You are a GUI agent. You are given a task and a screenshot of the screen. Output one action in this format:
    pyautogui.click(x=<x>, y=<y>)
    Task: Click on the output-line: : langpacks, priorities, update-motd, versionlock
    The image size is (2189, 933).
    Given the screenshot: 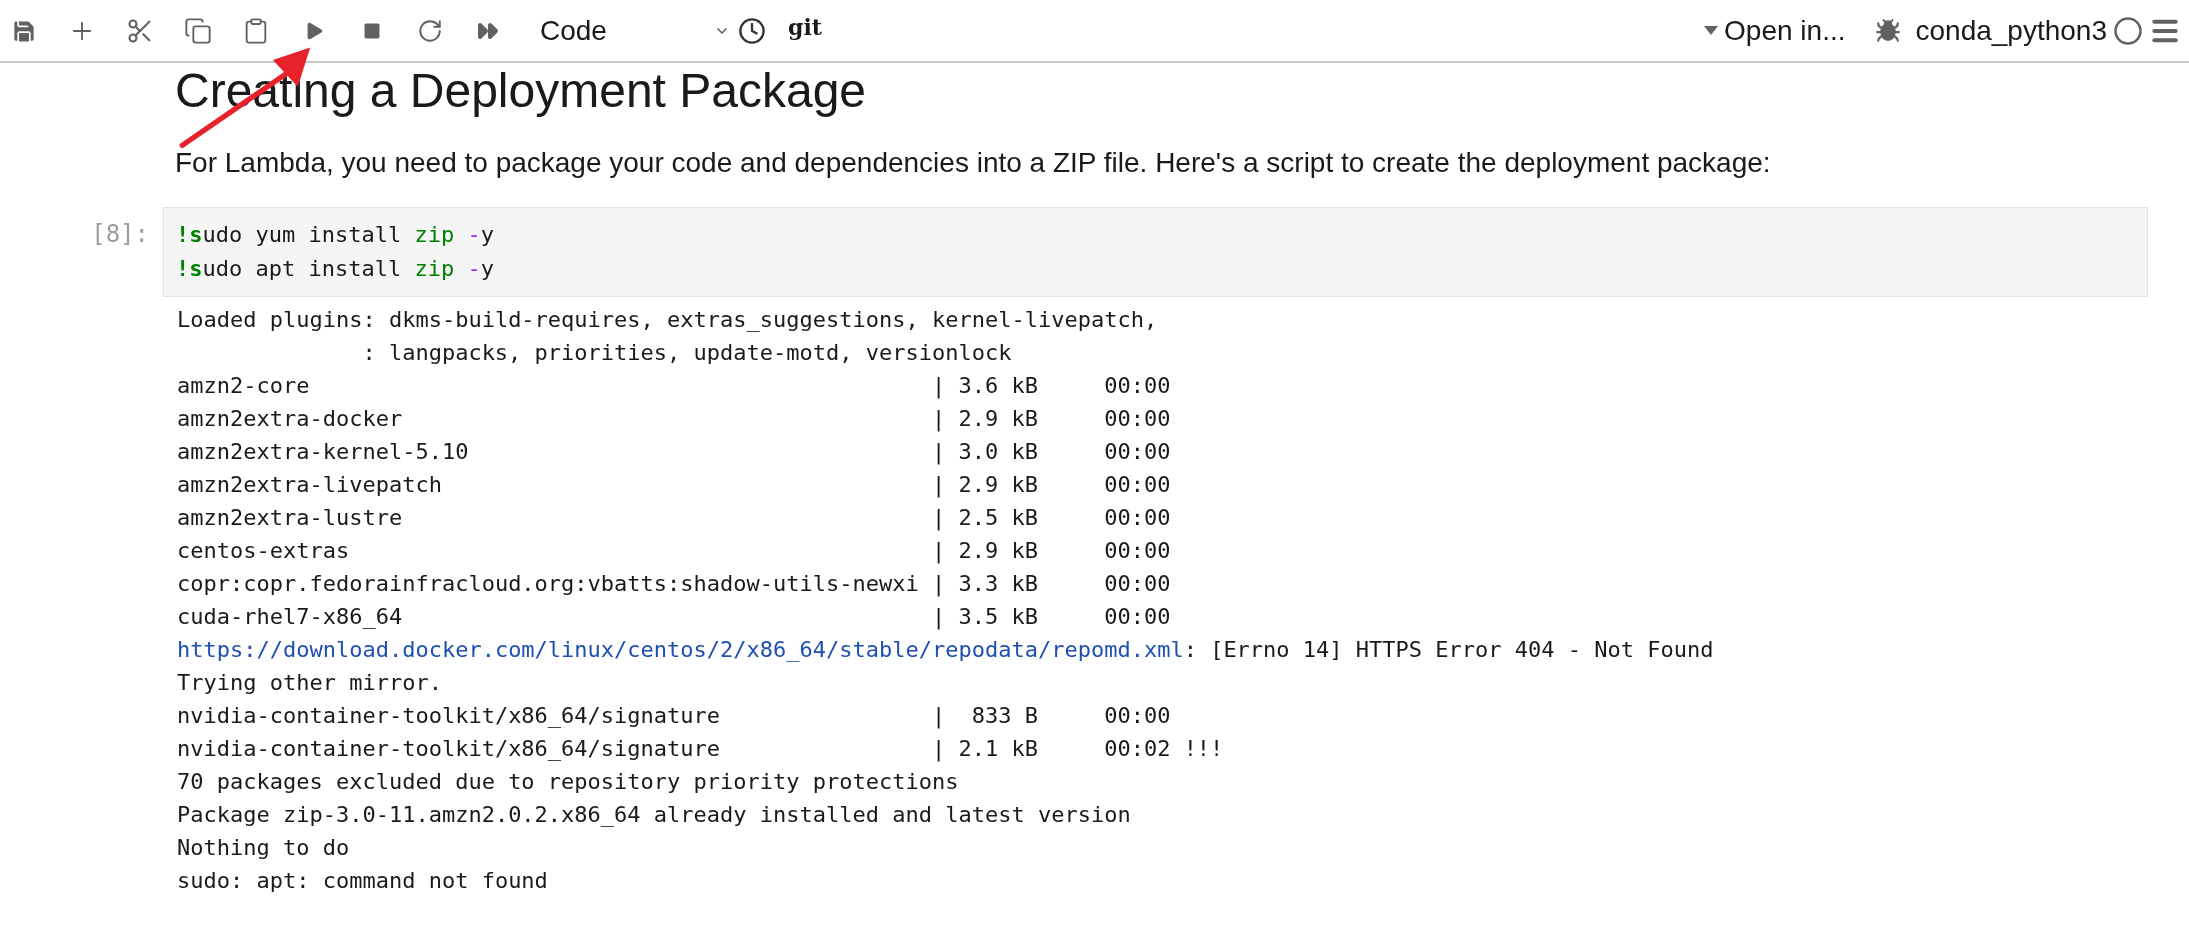 What is the action you would take?
    pyautogui.click(x=687, y=353)
    